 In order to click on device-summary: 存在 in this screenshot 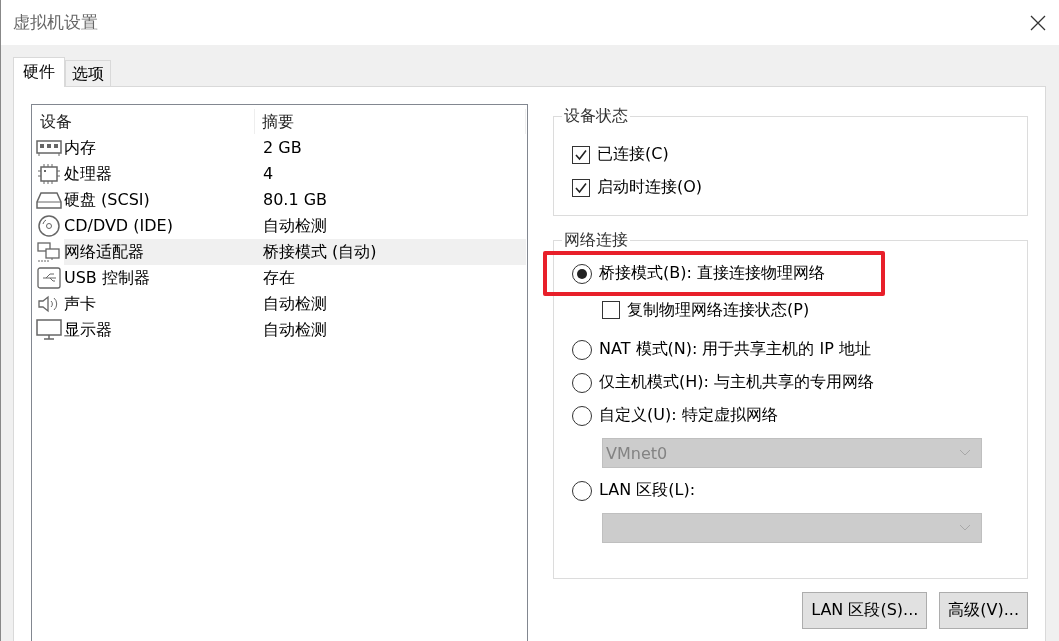, I will do `click(279, 278)`.